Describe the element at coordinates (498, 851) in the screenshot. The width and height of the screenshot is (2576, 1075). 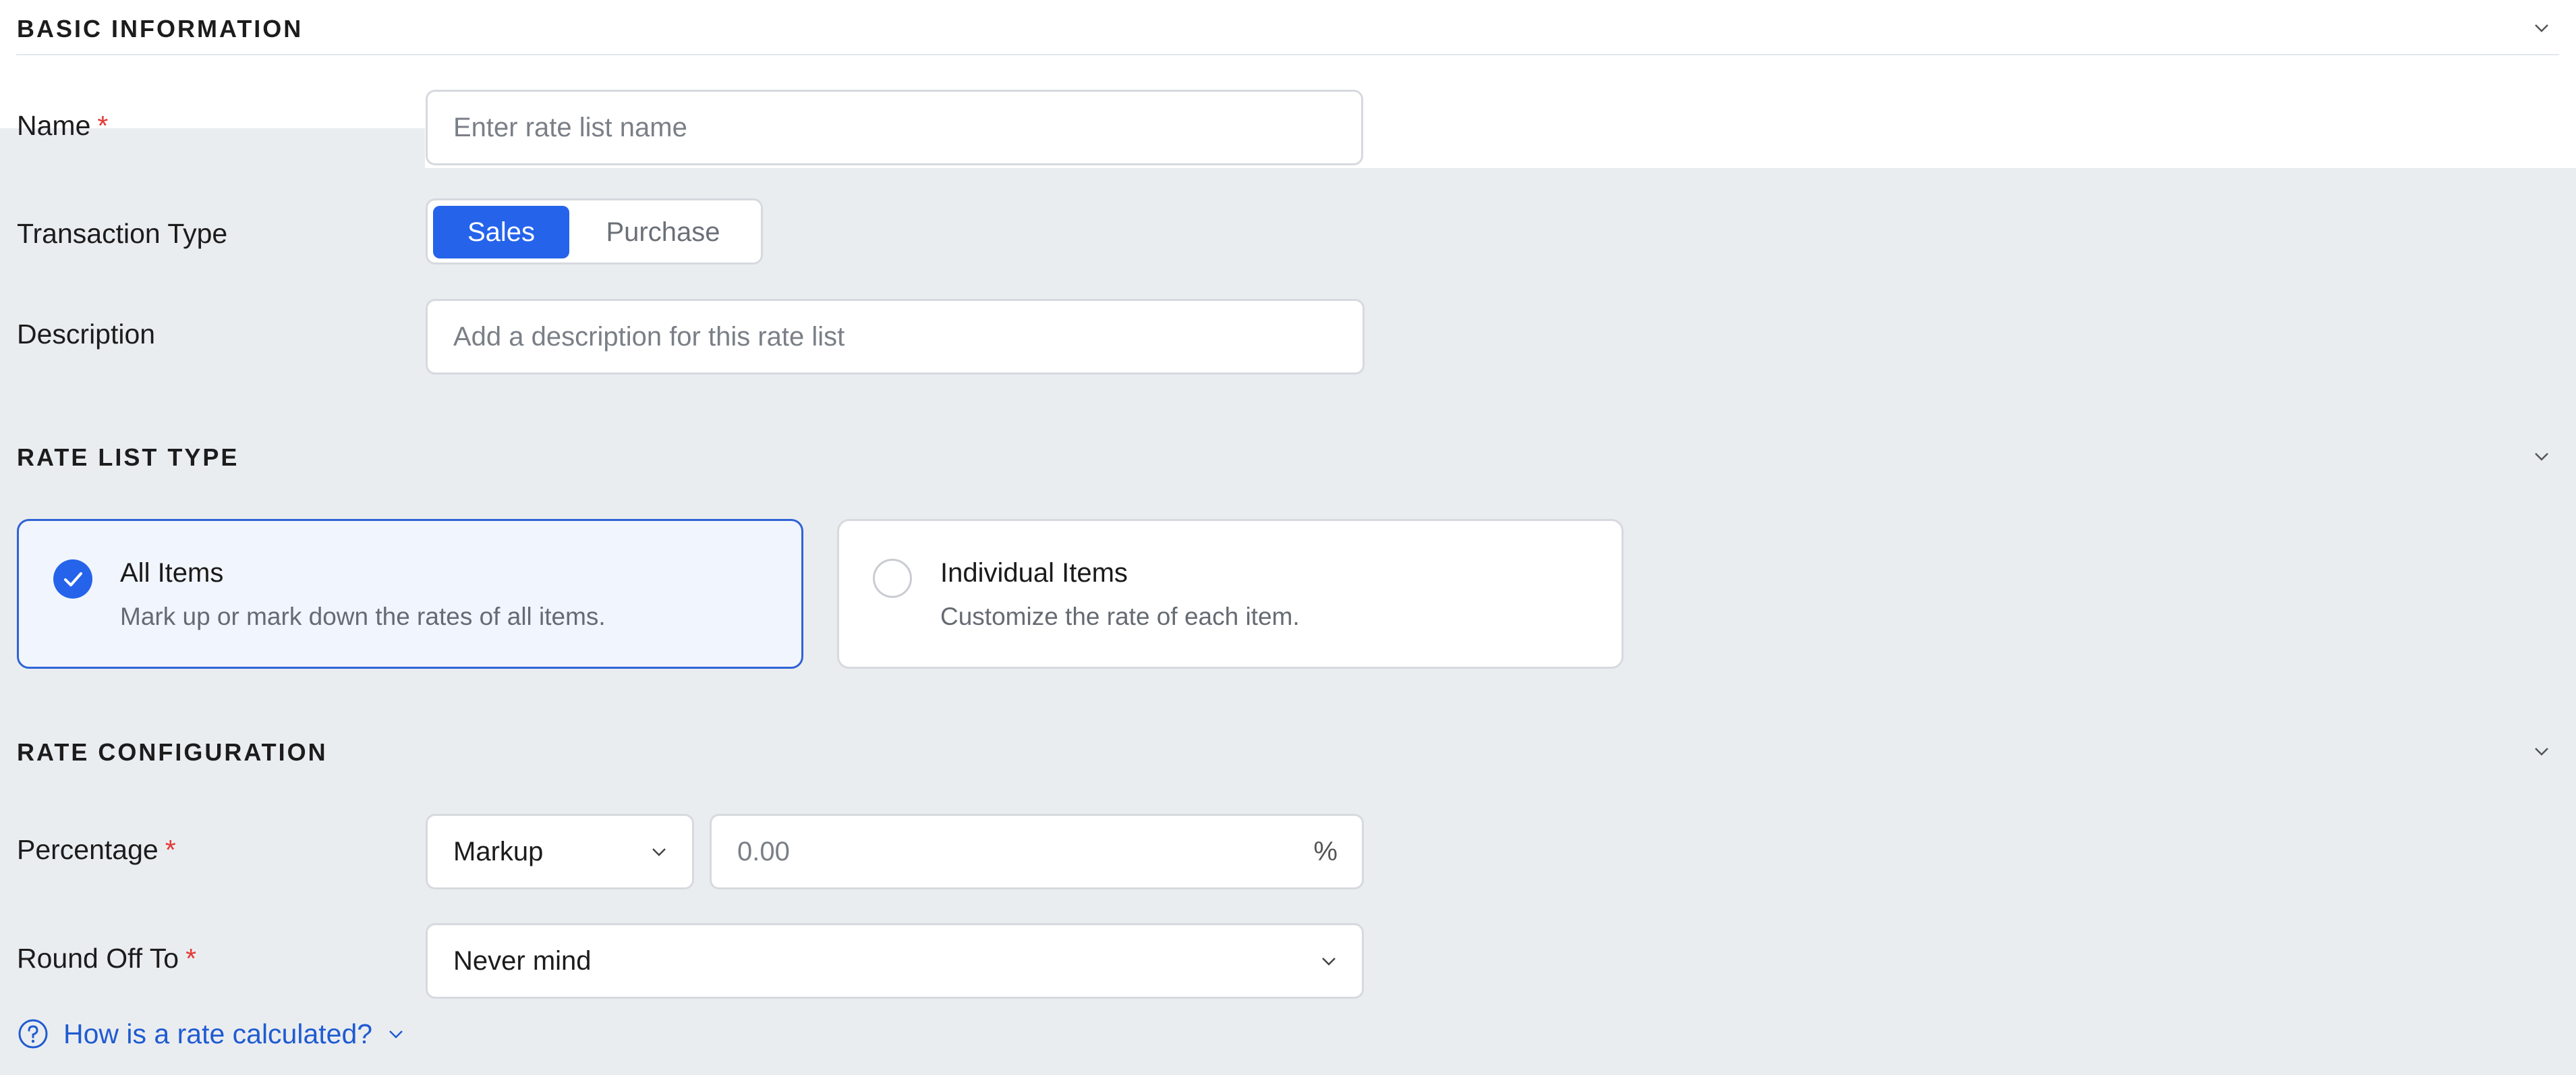
I see `percentage-type-value: Markup` at that location.